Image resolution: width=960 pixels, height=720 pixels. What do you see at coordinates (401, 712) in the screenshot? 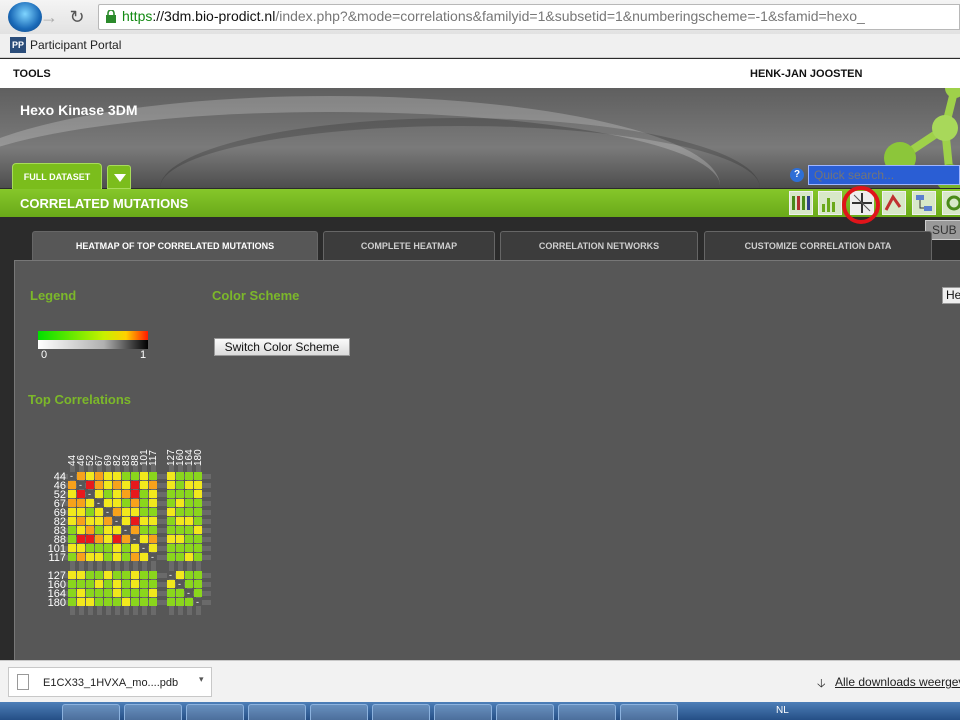
I see `taskbar-ie-button` at bounding box center [401, 712].